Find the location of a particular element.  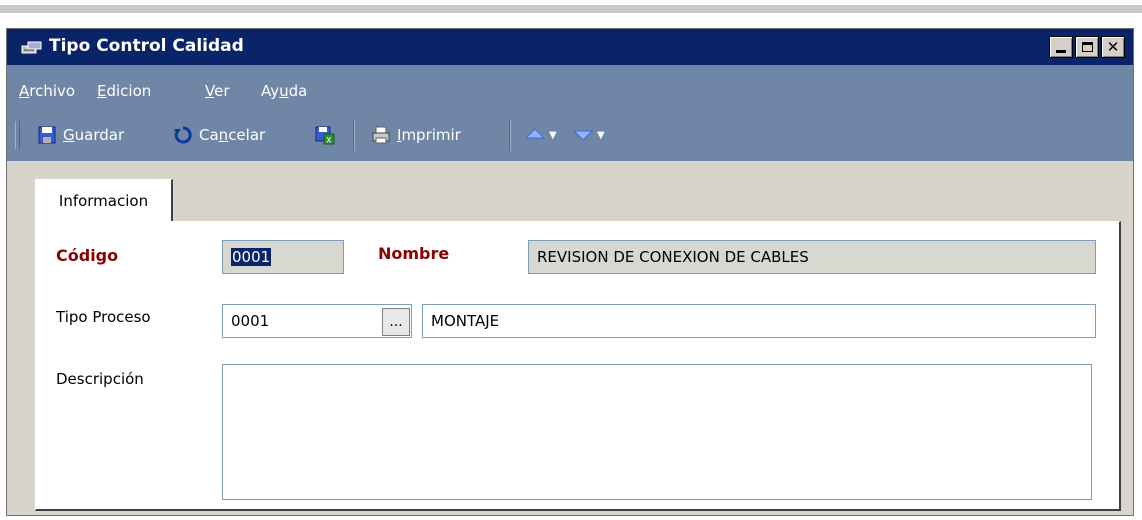

export-button: X is located at coordinates (325, 135).